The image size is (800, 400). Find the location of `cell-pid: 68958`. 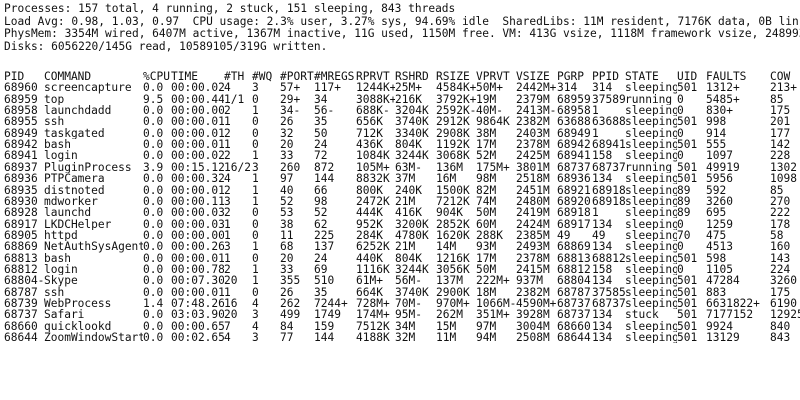

cell-pid: 68958 is located at coordinates (21, 111).